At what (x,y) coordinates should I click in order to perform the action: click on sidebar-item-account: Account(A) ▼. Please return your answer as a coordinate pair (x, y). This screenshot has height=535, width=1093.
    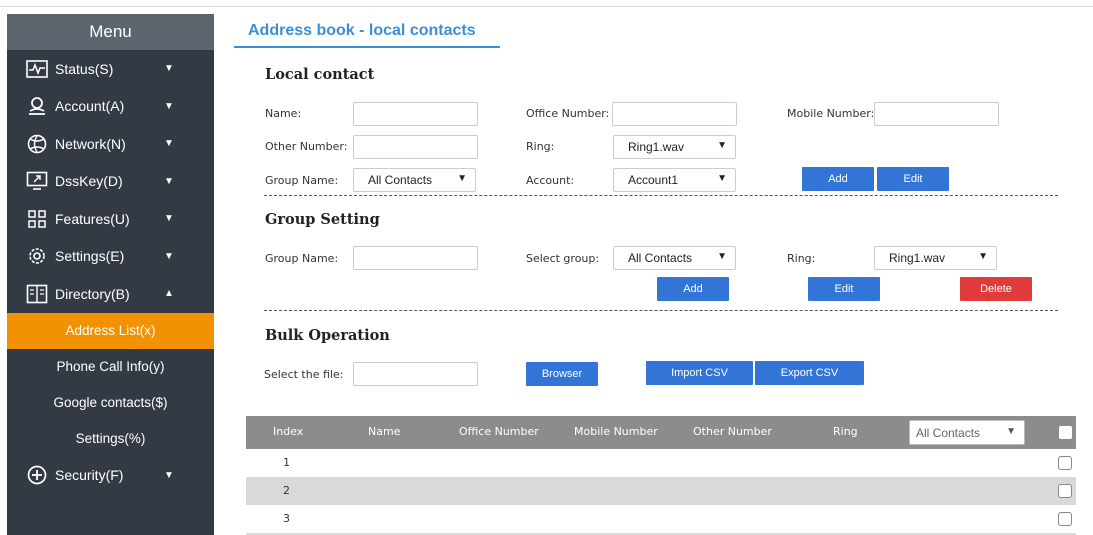
    Looking at the image, I should click on (110, 107).